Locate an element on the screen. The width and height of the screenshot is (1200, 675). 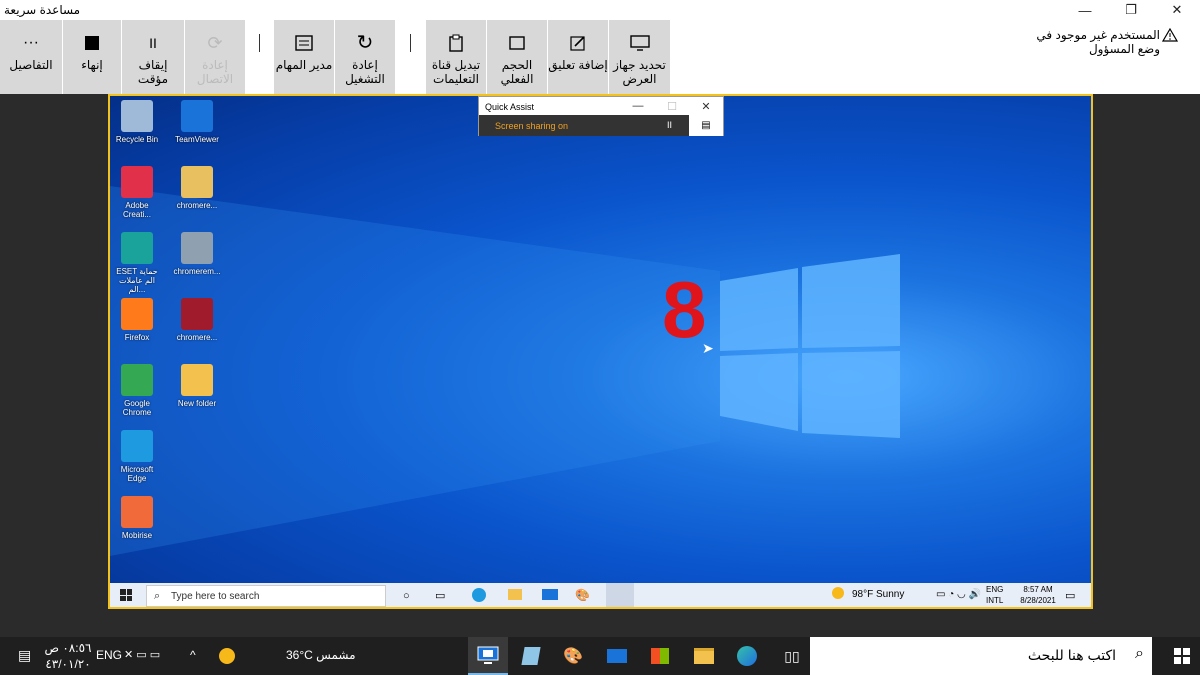
desktop-icon: Microsoft Edge is located at coordinates (137, 456).